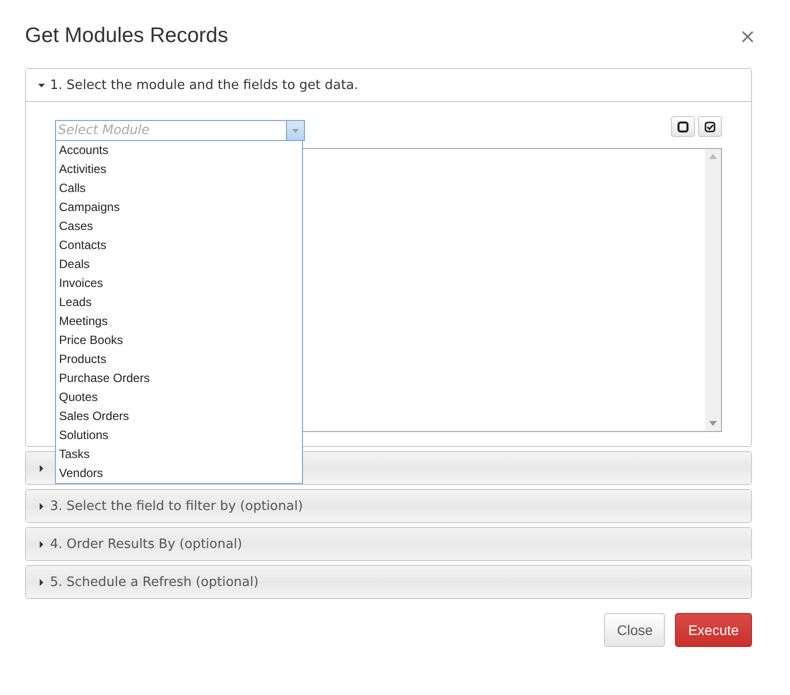 This screenshot has height=695, width=790. I want to click on empty-checkbox-button, so click(683, 126).